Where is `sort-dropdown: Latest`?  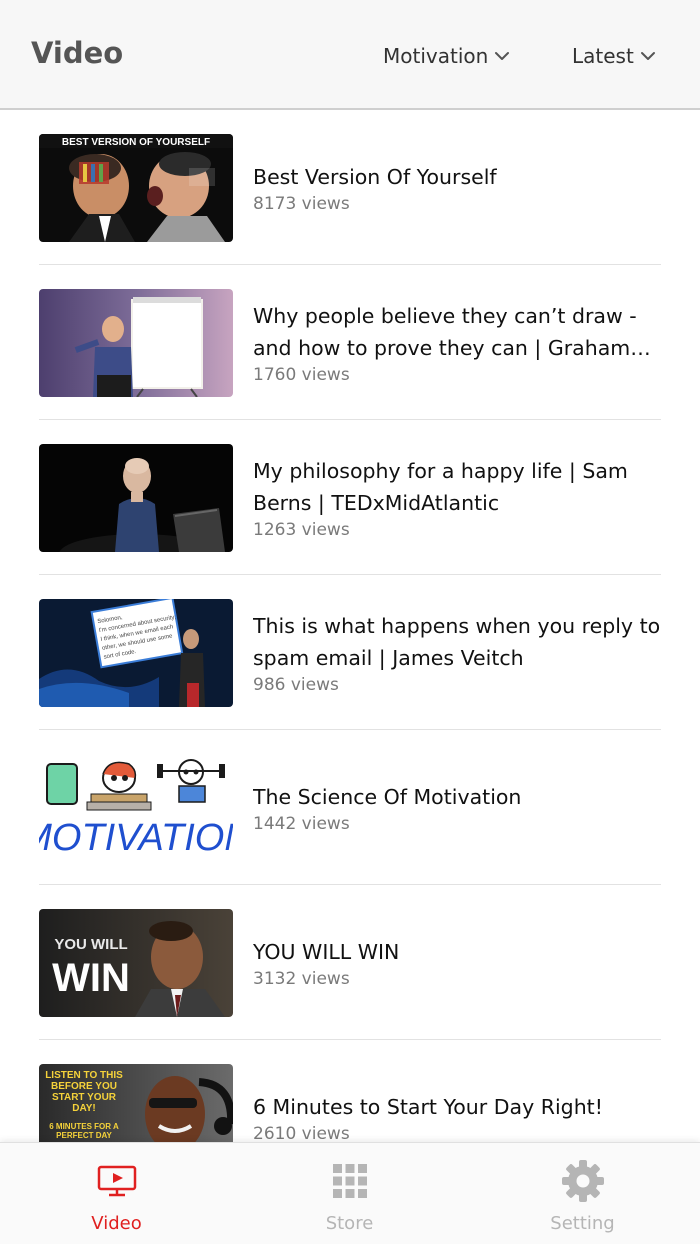 sort-dropdown: Latest is located at coordinates (614, 56).